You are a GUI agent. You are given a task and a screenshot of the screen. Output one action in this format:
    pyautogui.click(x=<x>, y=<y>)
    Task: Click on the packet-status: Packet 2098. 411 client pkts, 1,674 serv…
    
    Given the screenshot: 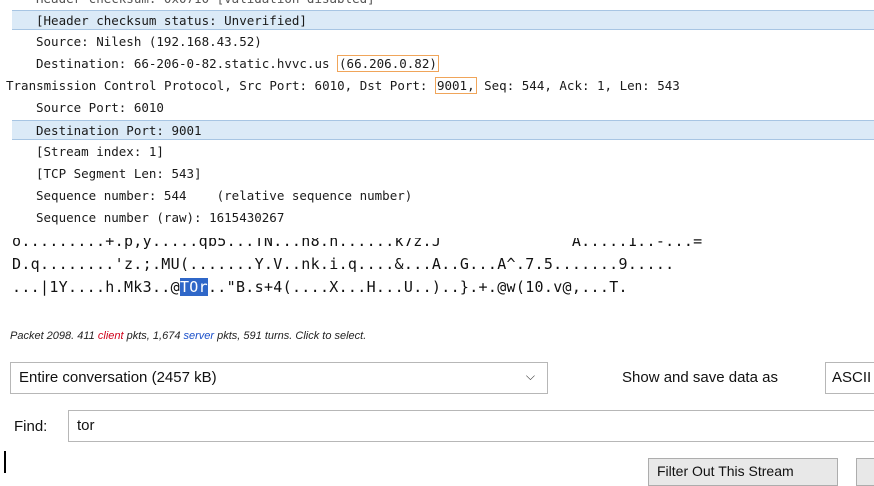 What is the action you would take?
    pyautogui.click(x=188, y=336)
    